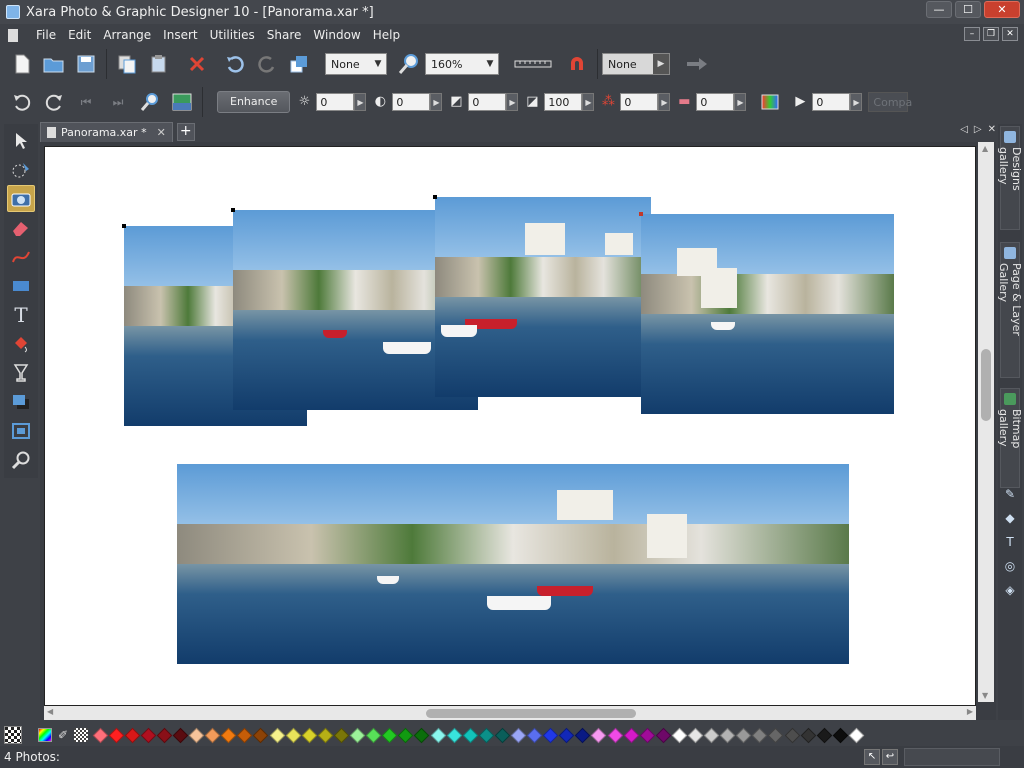  What do you see at coordinates (1010, 178) in the screenshot?
I see `designs-gallery-tab: Designs gallery` at bounding box center [1010, 178].